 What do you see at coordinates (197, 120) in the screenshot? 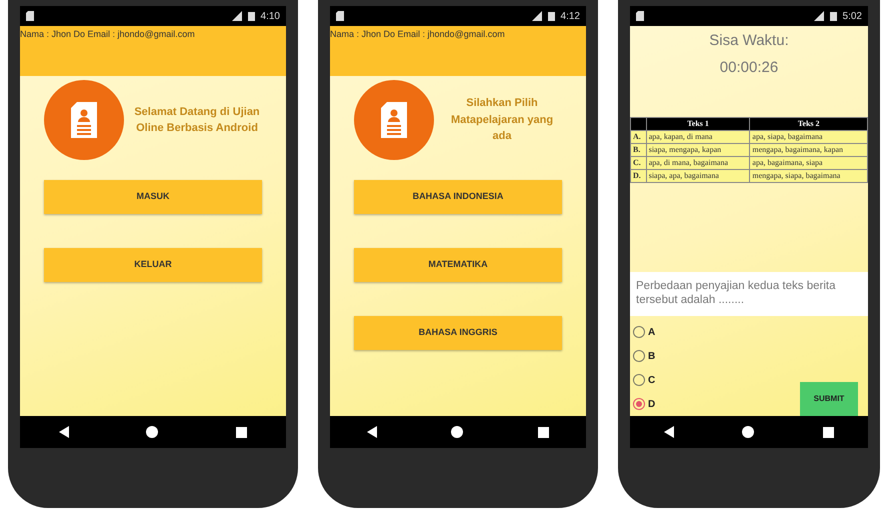
I see `welcome-title: Selamat Datang di Ujian Oline Berbasis Android` at bounding box center [197, 120].